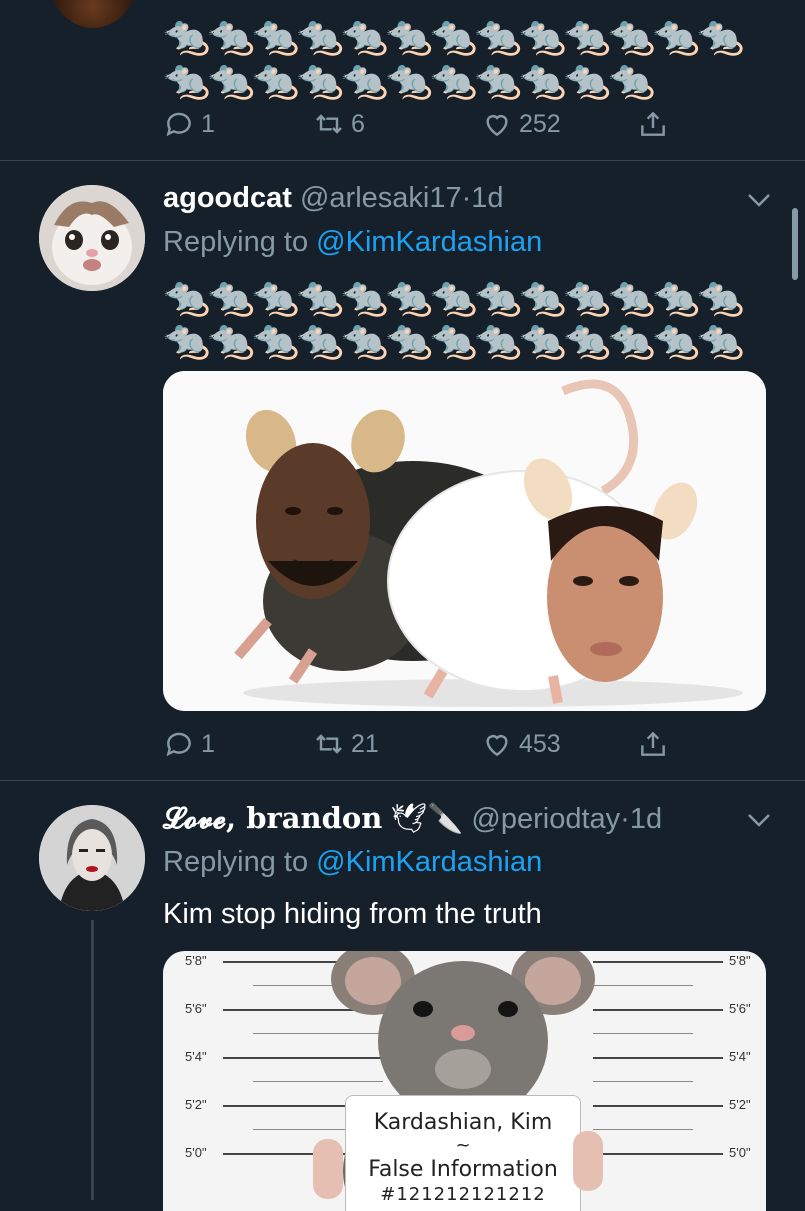 This screenshot has width=805, height=1211. I want to click on like-button: 252, so click(521, 124).